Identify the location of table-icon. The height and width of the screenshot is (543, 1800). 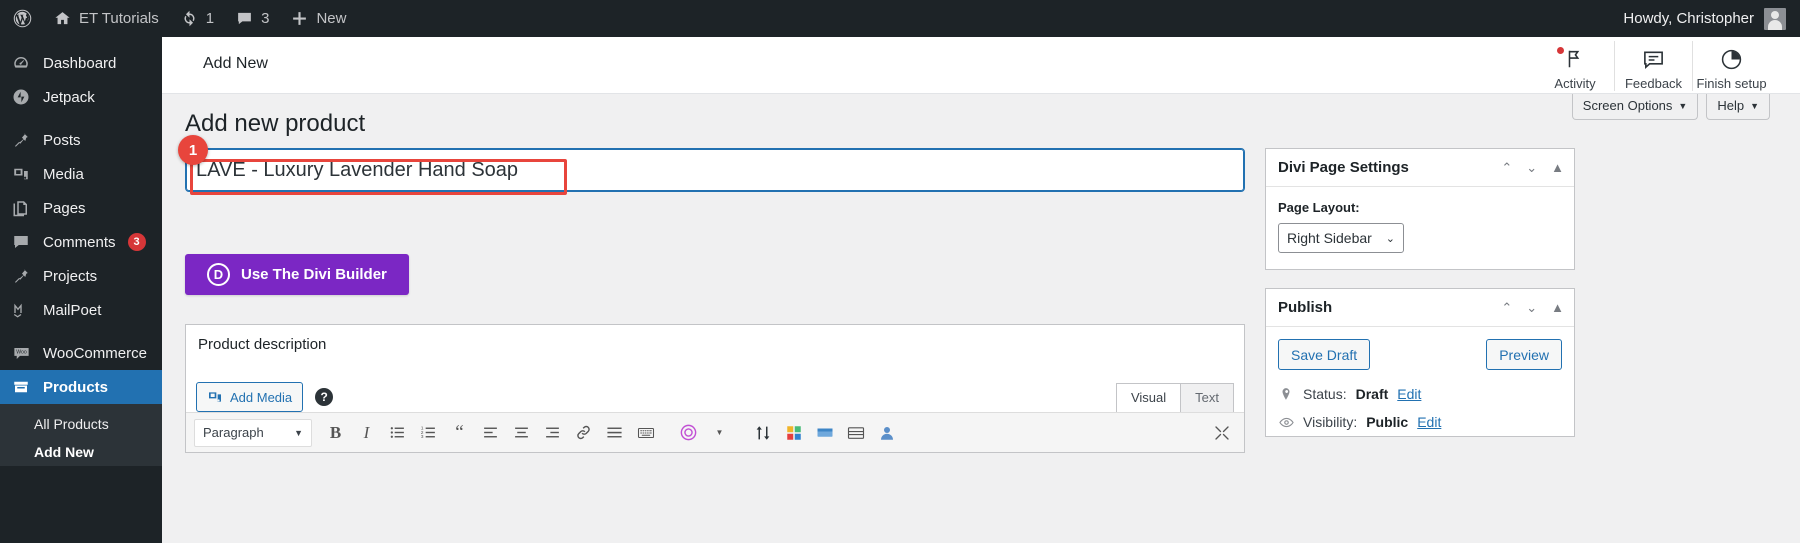
(824, 433).